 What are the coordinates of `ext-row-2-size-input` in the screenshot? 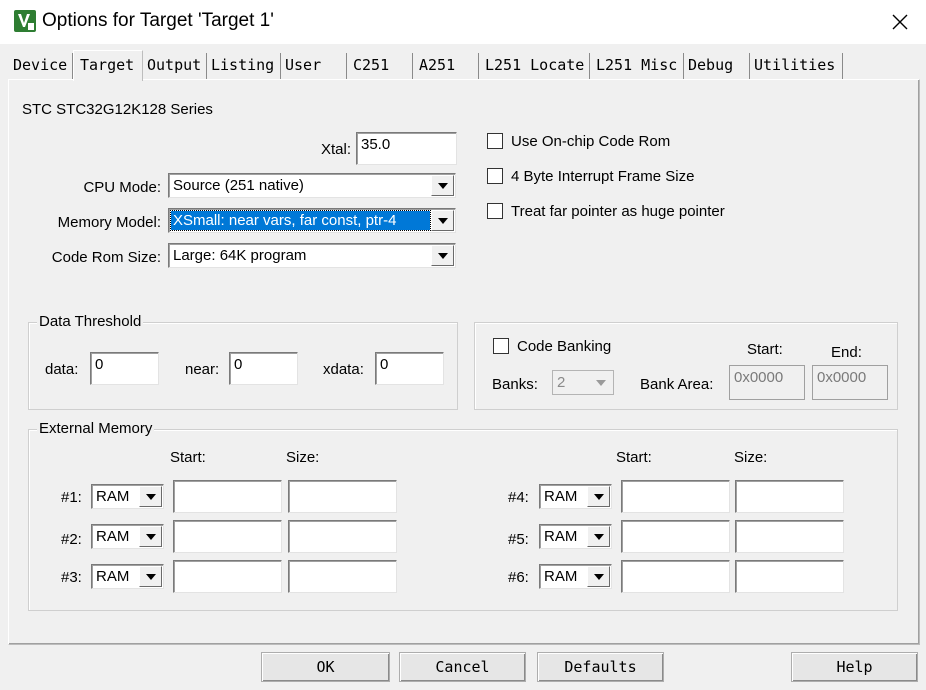 It's located at (342, 536).